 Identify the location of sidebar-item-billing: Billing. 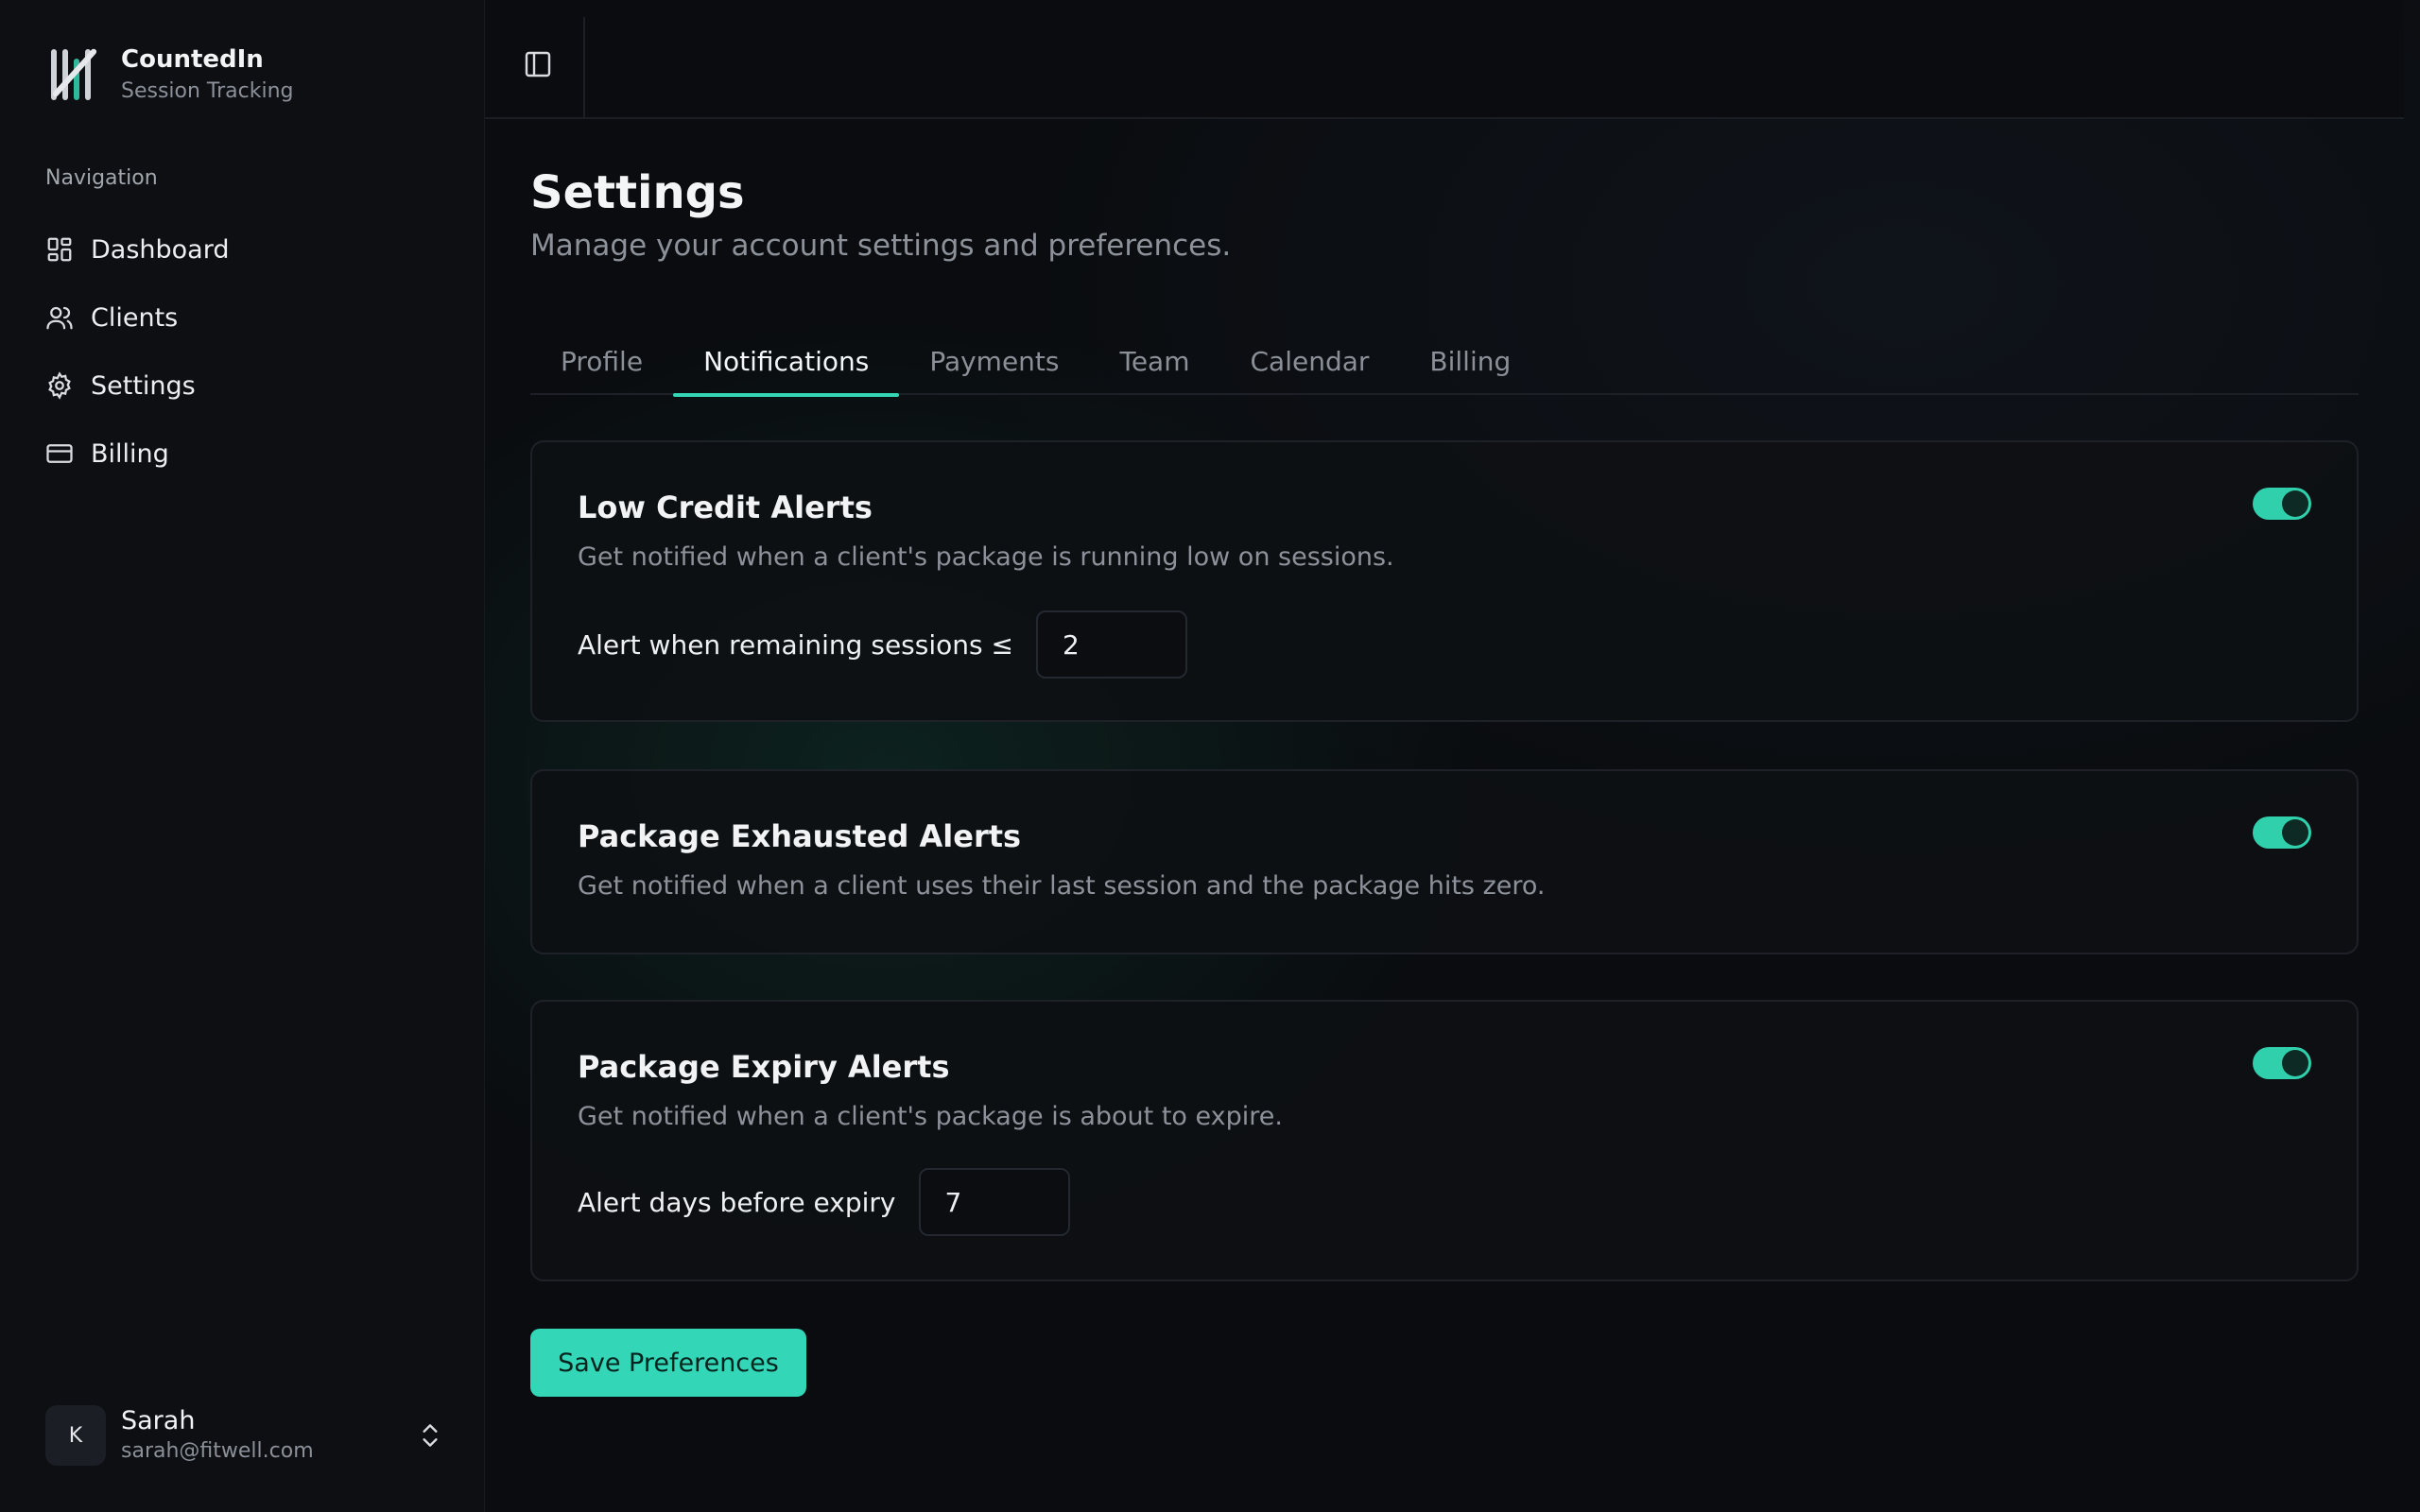
(249, 454).